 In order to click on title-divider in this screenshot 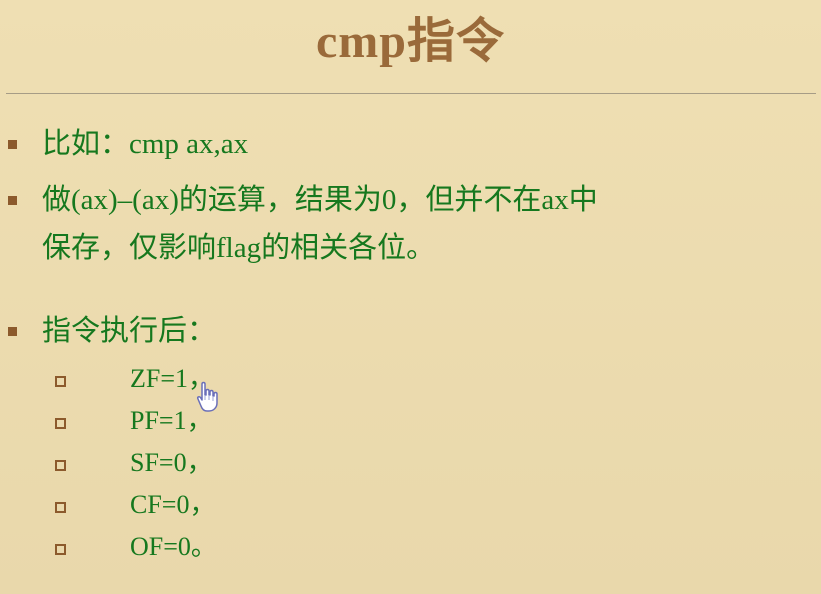, I will do `click(411, 93)`.